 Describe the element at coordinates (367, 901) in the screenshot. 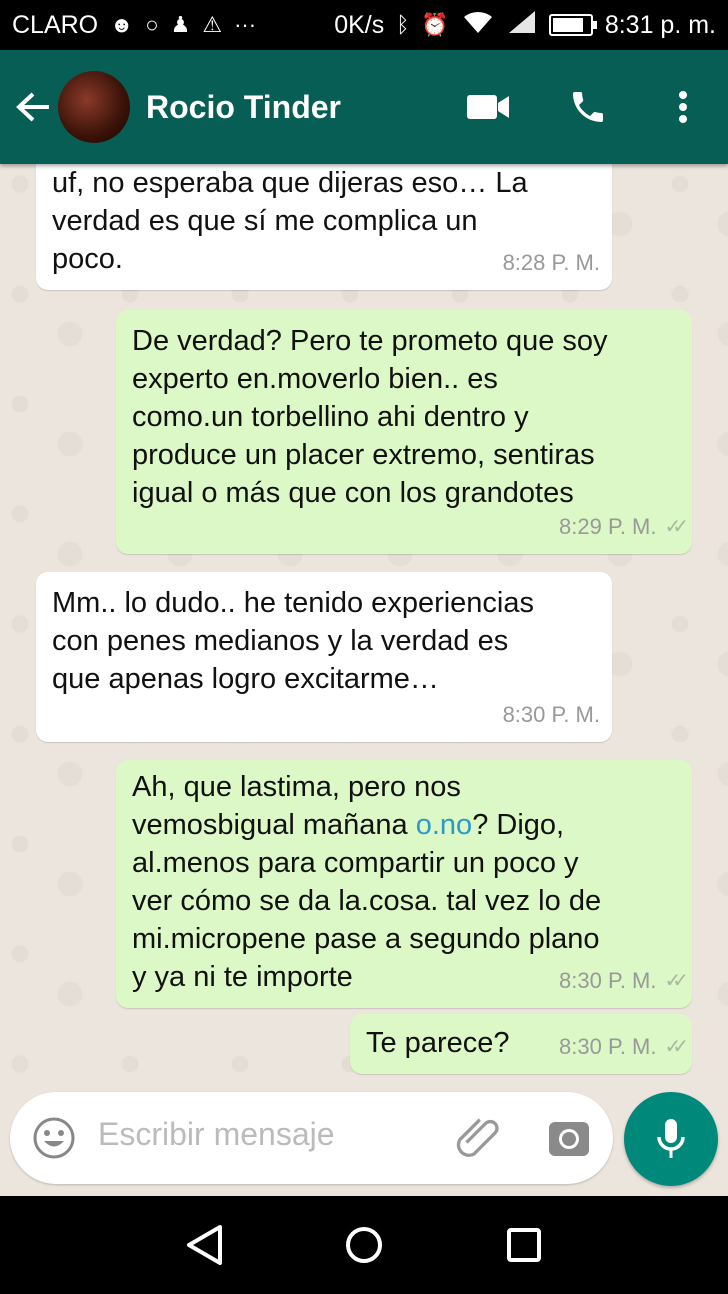

I see `message-line: ver cómo se da la.cosa. tal vez lo de` at that location.